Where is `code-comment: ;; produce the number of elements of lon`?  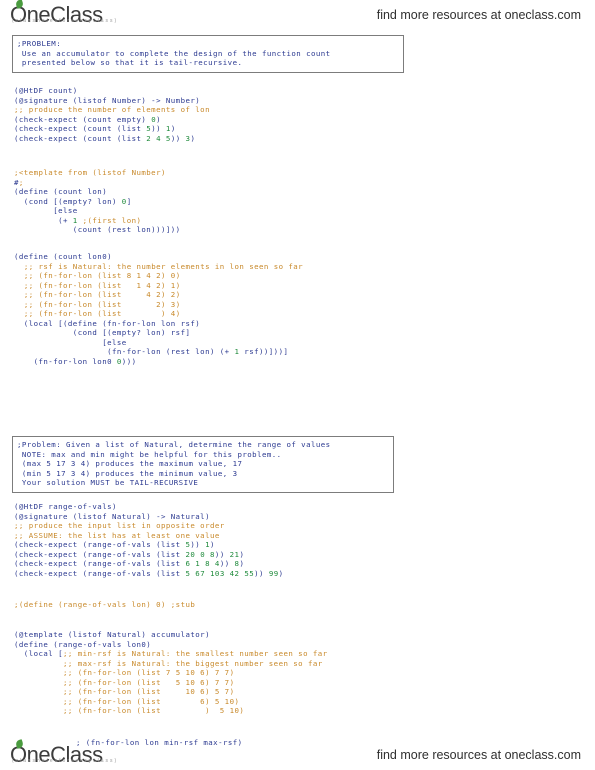
code-comment: ;; produce the number of elements of lon is located at coordinates (112, 110).